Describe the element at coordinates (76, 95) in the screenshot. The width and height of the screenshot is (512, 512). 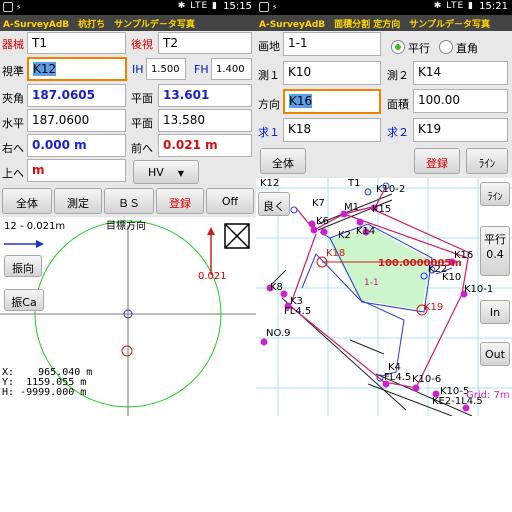
I see `included-angle-field: 187.0605` at that location.